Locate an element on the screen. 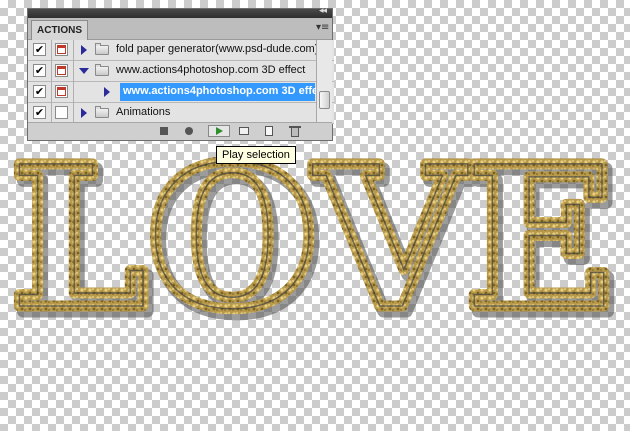 The height and width of the screenshot is (431, 630). panel-title-bar: ◂◂ is located at coordinates (180, 12).